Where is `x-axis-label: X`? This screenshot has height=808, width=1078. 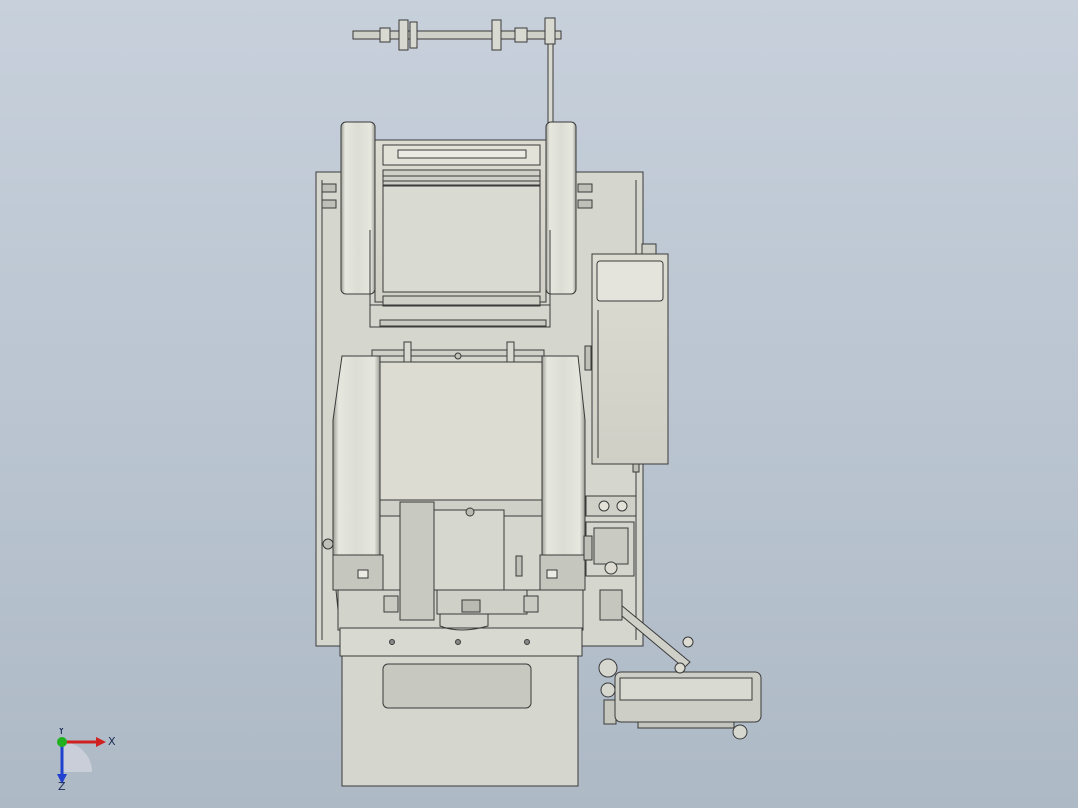 x-axis-label: X is located at coordinates (112, 741).